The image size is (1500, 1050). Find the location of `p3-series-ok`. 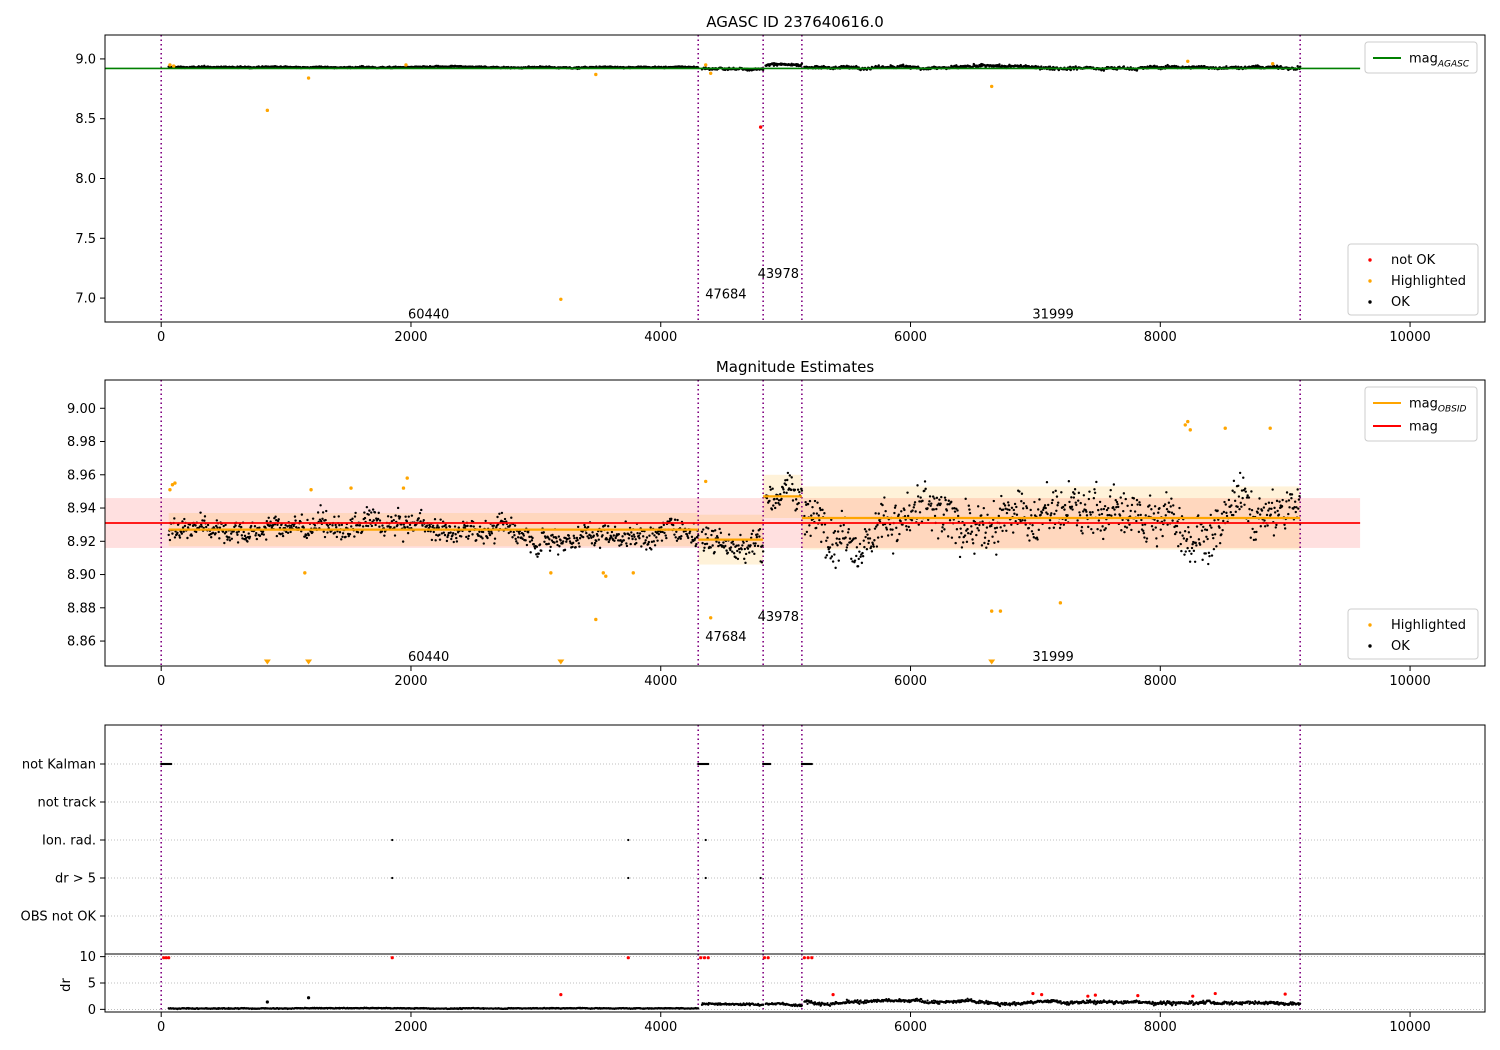

p3-series-ok is located at coordinates (734, 1004).